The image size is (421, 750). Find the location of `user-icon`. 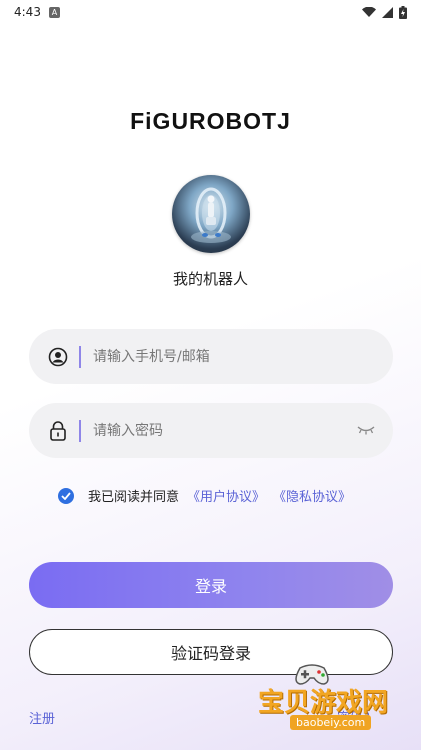

user-icon is located at coordinates (58, 357).